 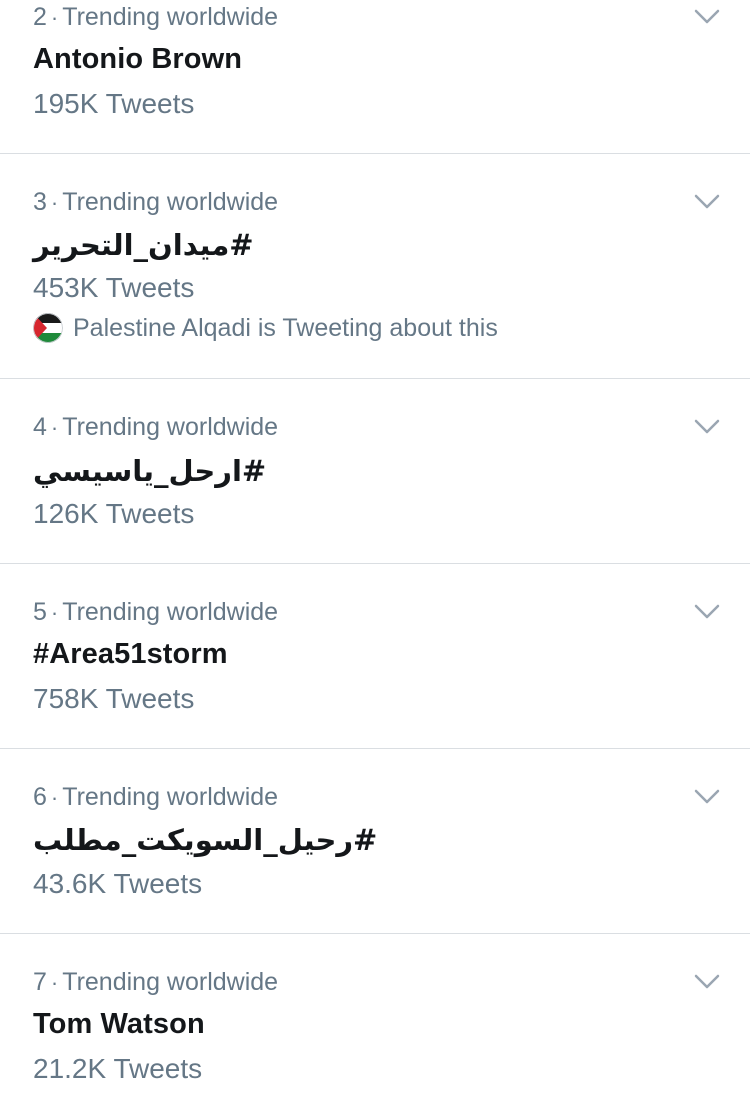 I want to click on trend-tweet-count: 758K Tweets, so click(x=114, y=698).